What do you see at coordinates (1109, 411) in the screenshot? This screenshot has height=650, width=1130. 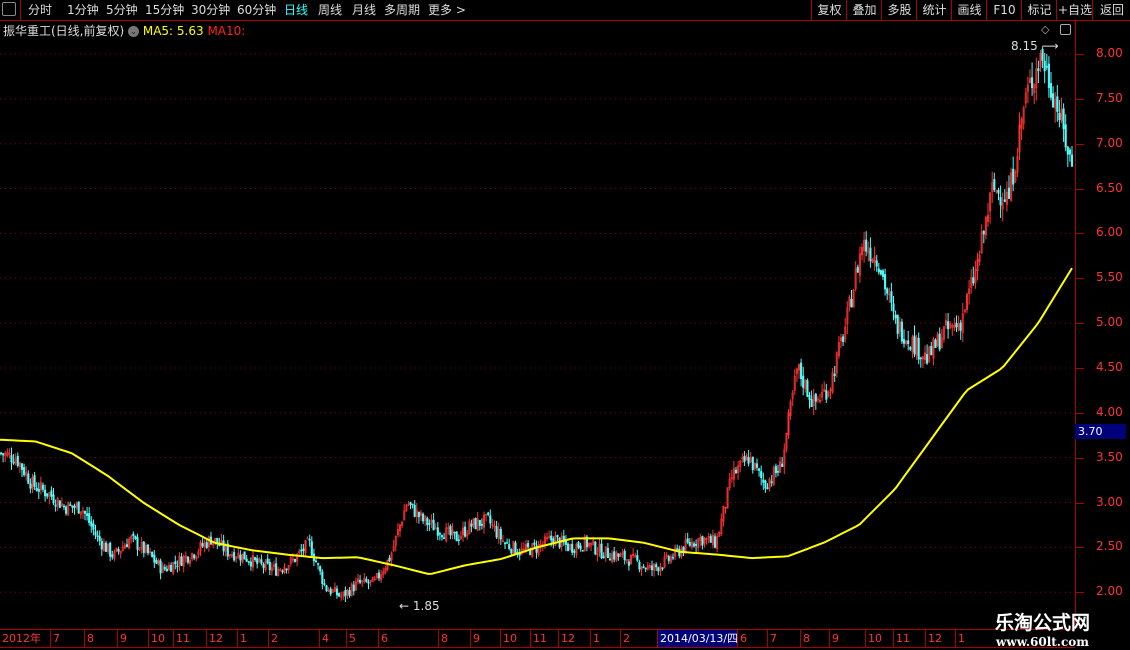 I see `price-tick: 4.00` at bounding box center [1109, 411].